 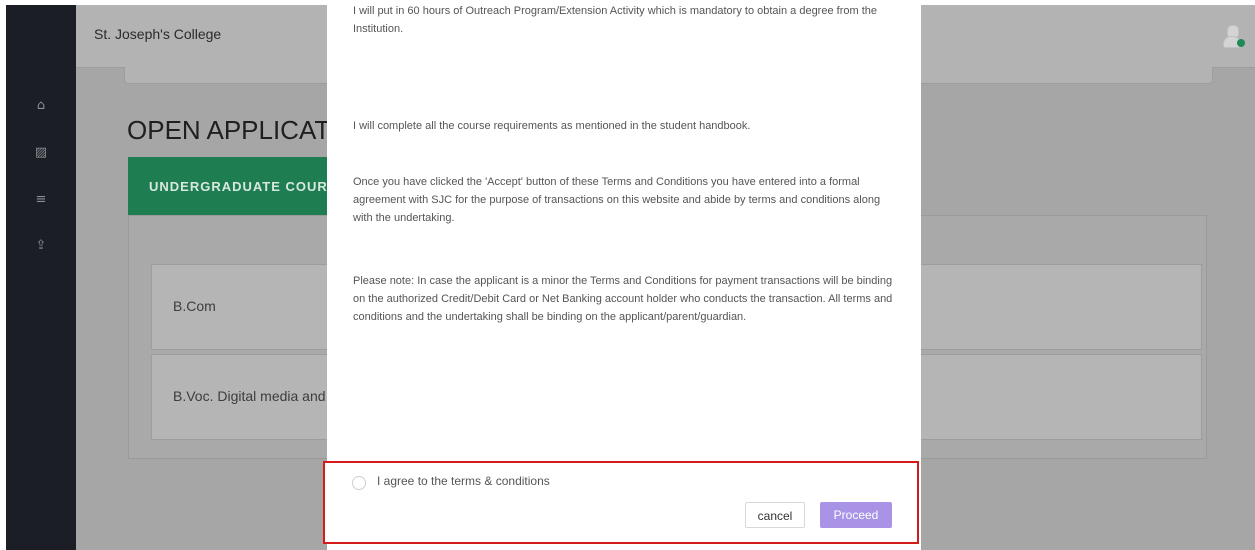 What do you see at coordinates (463, 481) in the screenshot?
I see `agree-terms-label: I agree to the terms & conditions` at bounding box center [463, 481].